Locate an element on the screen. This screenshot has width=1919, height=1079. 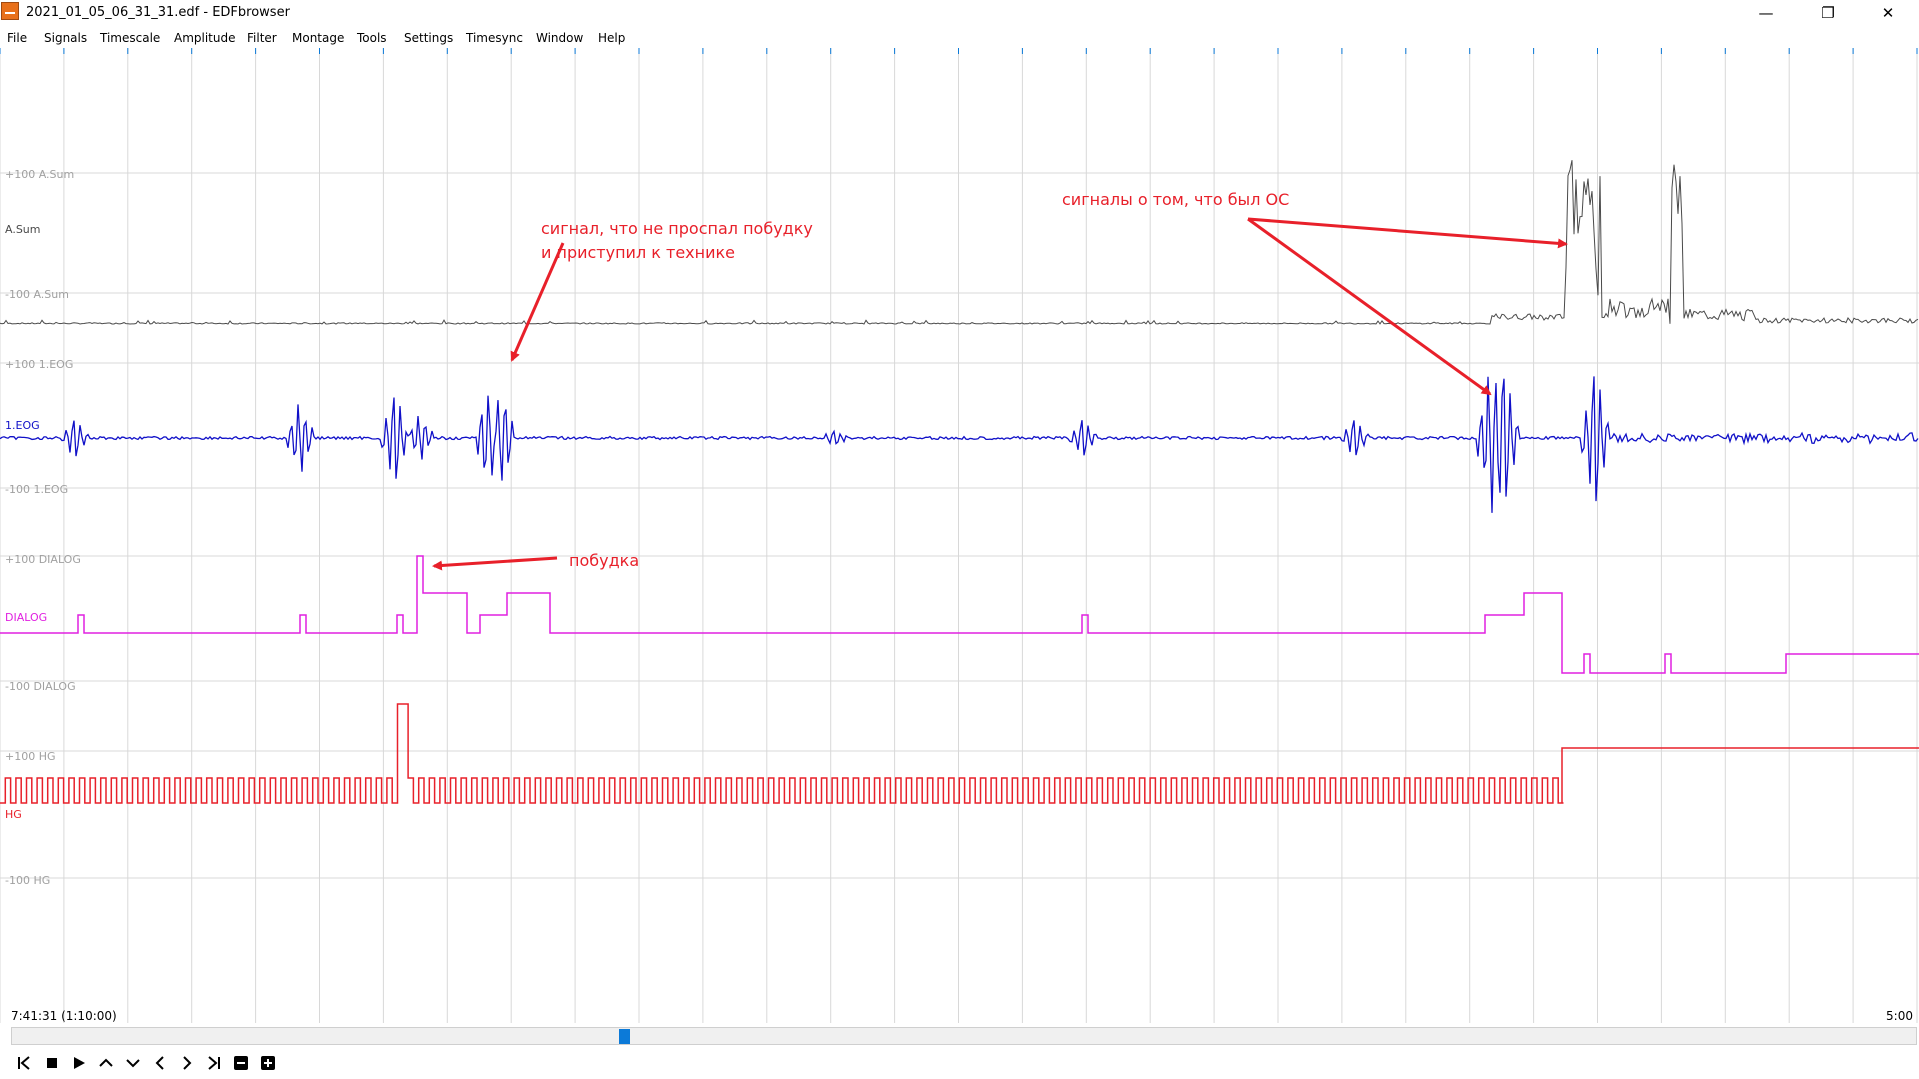
jump-end-button is located at coordinates (214, 1063).